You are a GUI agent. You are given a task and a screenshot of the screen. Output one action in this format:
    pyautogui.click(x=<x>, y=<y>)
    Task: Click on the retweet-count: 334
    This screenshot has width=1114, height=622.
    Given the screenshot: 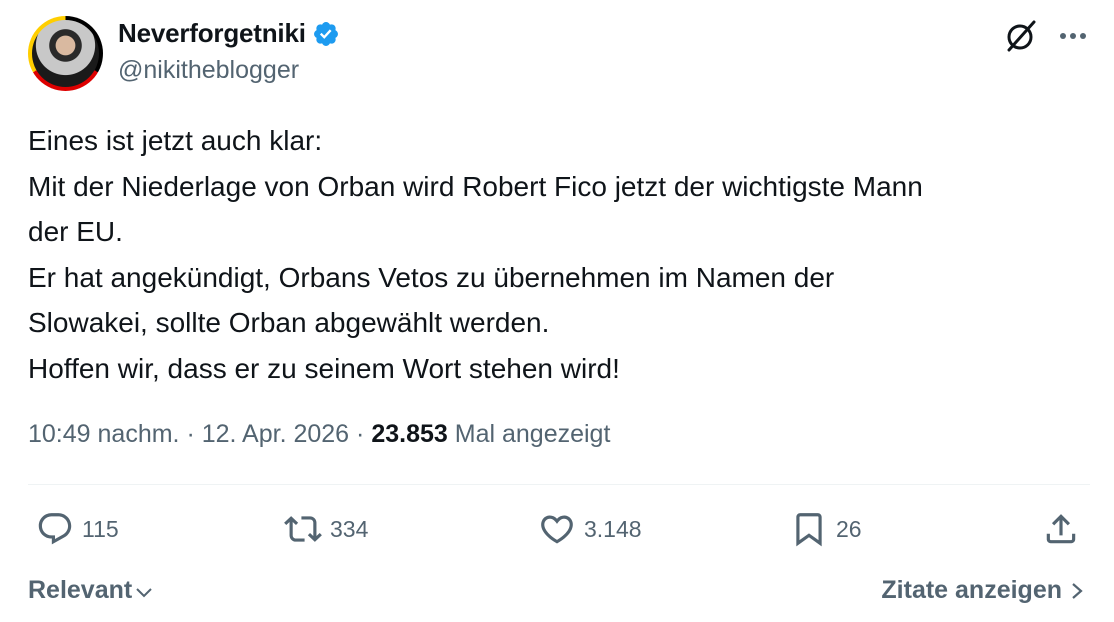 What is the action you would take?
    pyautogui.click(x=349, y=528)
    